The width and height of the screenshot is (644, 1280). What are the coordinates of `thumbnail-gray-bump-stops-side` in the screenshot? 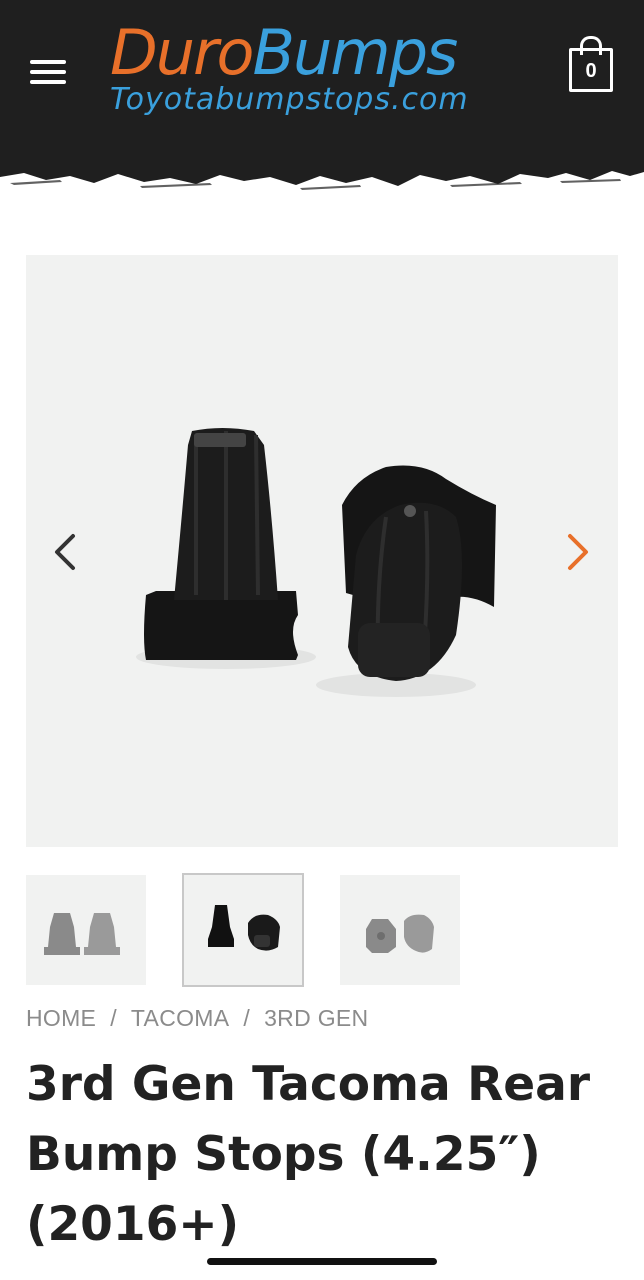 It's located at (400, 930).